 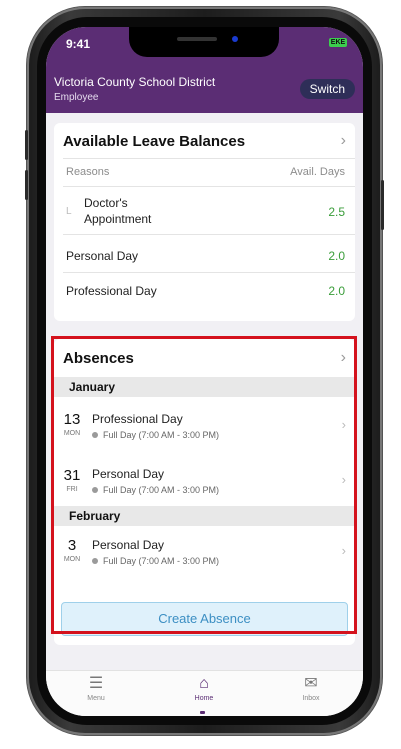 I want to click on leave-reason: Doctor's, so click(x=106, y=203).